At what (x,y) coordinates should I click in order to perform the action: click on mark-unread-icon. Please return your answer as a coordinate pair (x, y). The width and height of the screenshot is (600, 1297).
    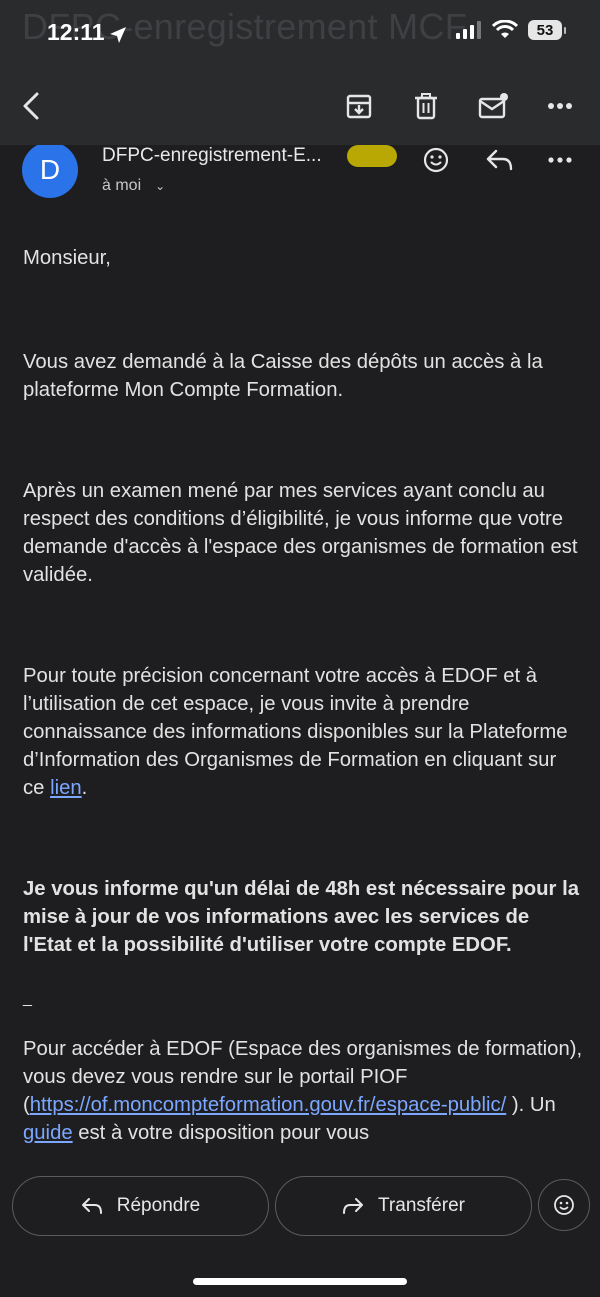
    Looking at the image, I should click on (493, 106).